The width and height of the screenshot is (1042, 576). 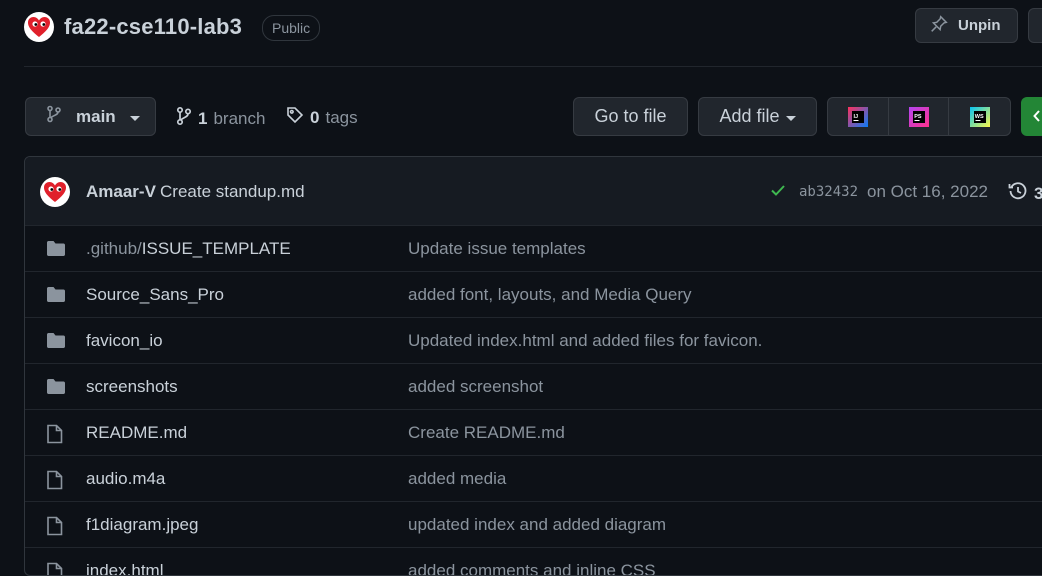 I want to click on add-file-button: Add file, so click(x=757, y=116).